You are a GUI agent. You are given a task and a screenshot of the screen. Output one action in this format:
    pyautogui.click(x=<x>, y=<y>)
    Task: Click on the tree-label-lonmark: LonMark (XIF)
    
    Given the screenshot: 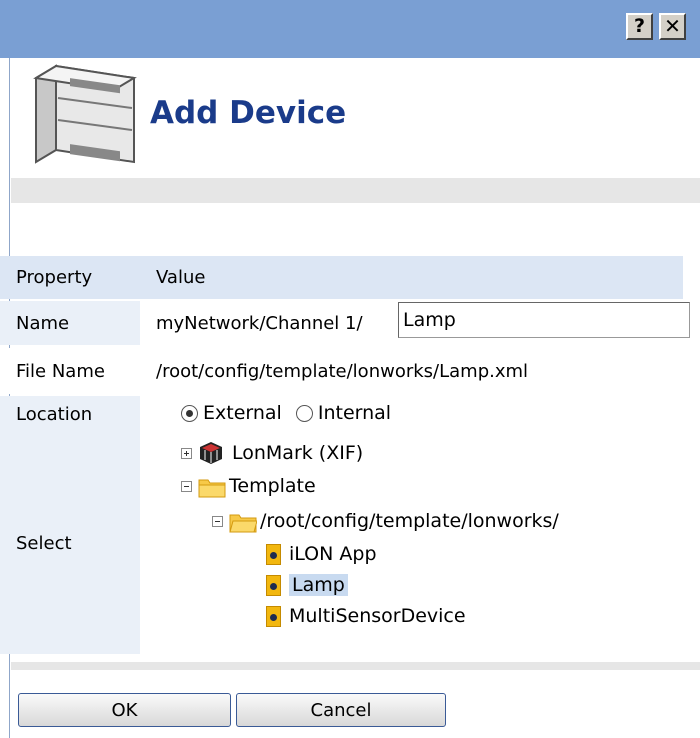 What is the action you would take?
    pyautogui.click(x=298, y=453)
    